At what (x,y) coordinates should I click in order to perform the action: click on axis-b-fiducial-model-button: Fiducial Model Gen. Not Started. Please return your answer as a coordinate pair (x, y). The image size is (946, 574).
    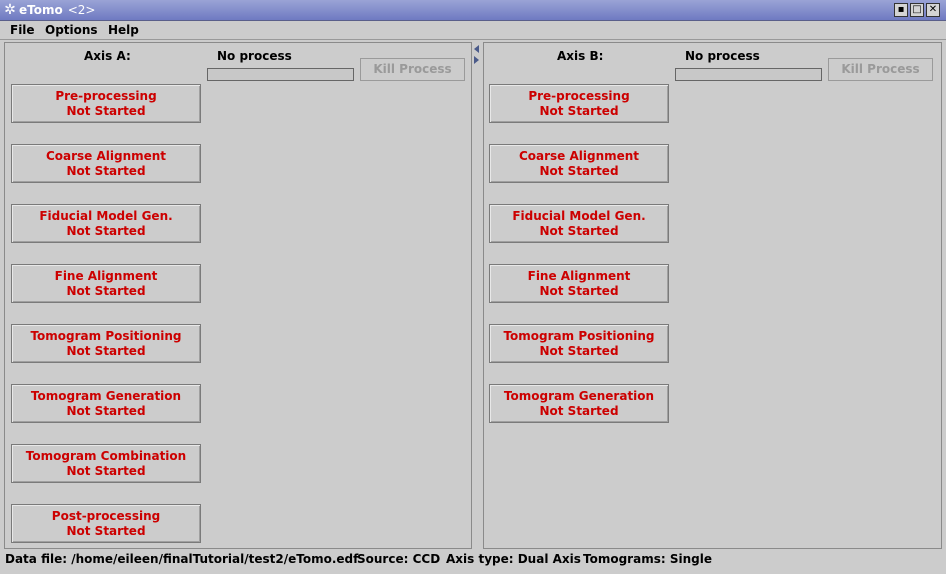
    Looking at the image, I should click on (579, 223).